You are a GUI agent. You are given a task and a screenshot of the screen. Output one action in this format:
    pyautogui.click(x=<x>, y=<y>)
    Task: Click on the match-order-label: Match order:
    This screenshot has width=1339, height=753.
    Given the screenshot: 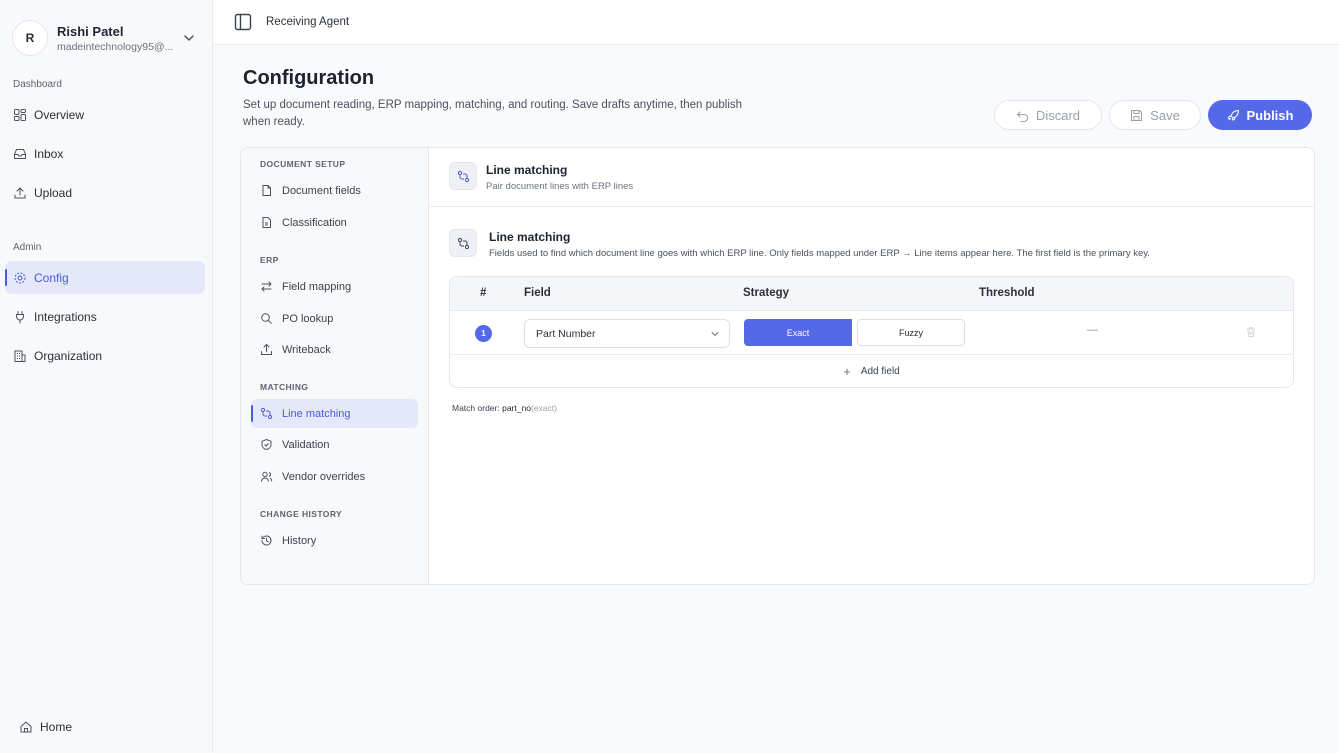 What is the action you would take?
    pyautogui.click(x=476, y=408)
    